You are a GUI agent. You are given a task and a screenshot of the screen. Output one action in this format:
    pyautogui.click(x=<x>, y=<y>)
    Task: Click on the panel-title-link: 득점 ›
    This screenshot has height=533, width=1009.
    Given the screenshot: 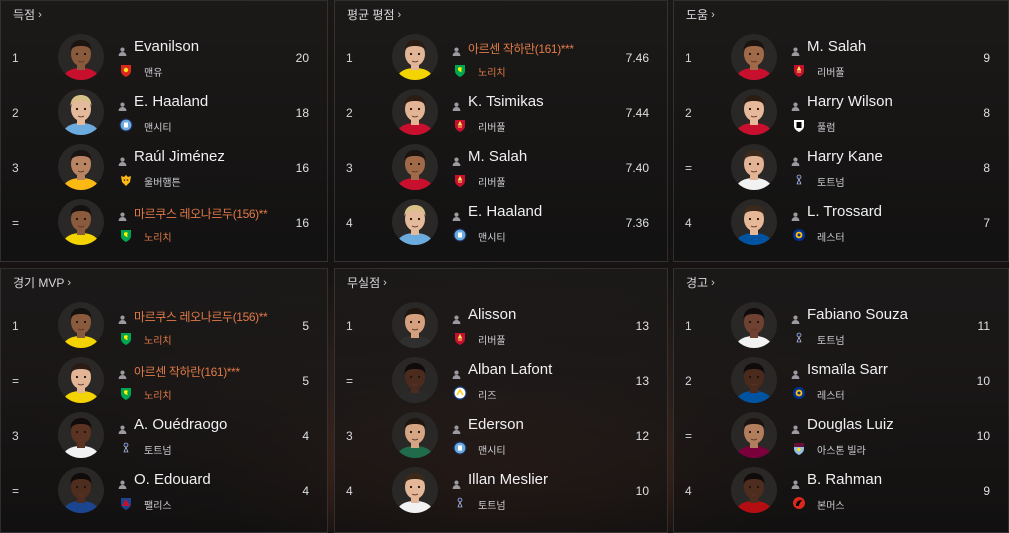 What is the action you would take?
    pyautogui.click(x=27, y=14)
    